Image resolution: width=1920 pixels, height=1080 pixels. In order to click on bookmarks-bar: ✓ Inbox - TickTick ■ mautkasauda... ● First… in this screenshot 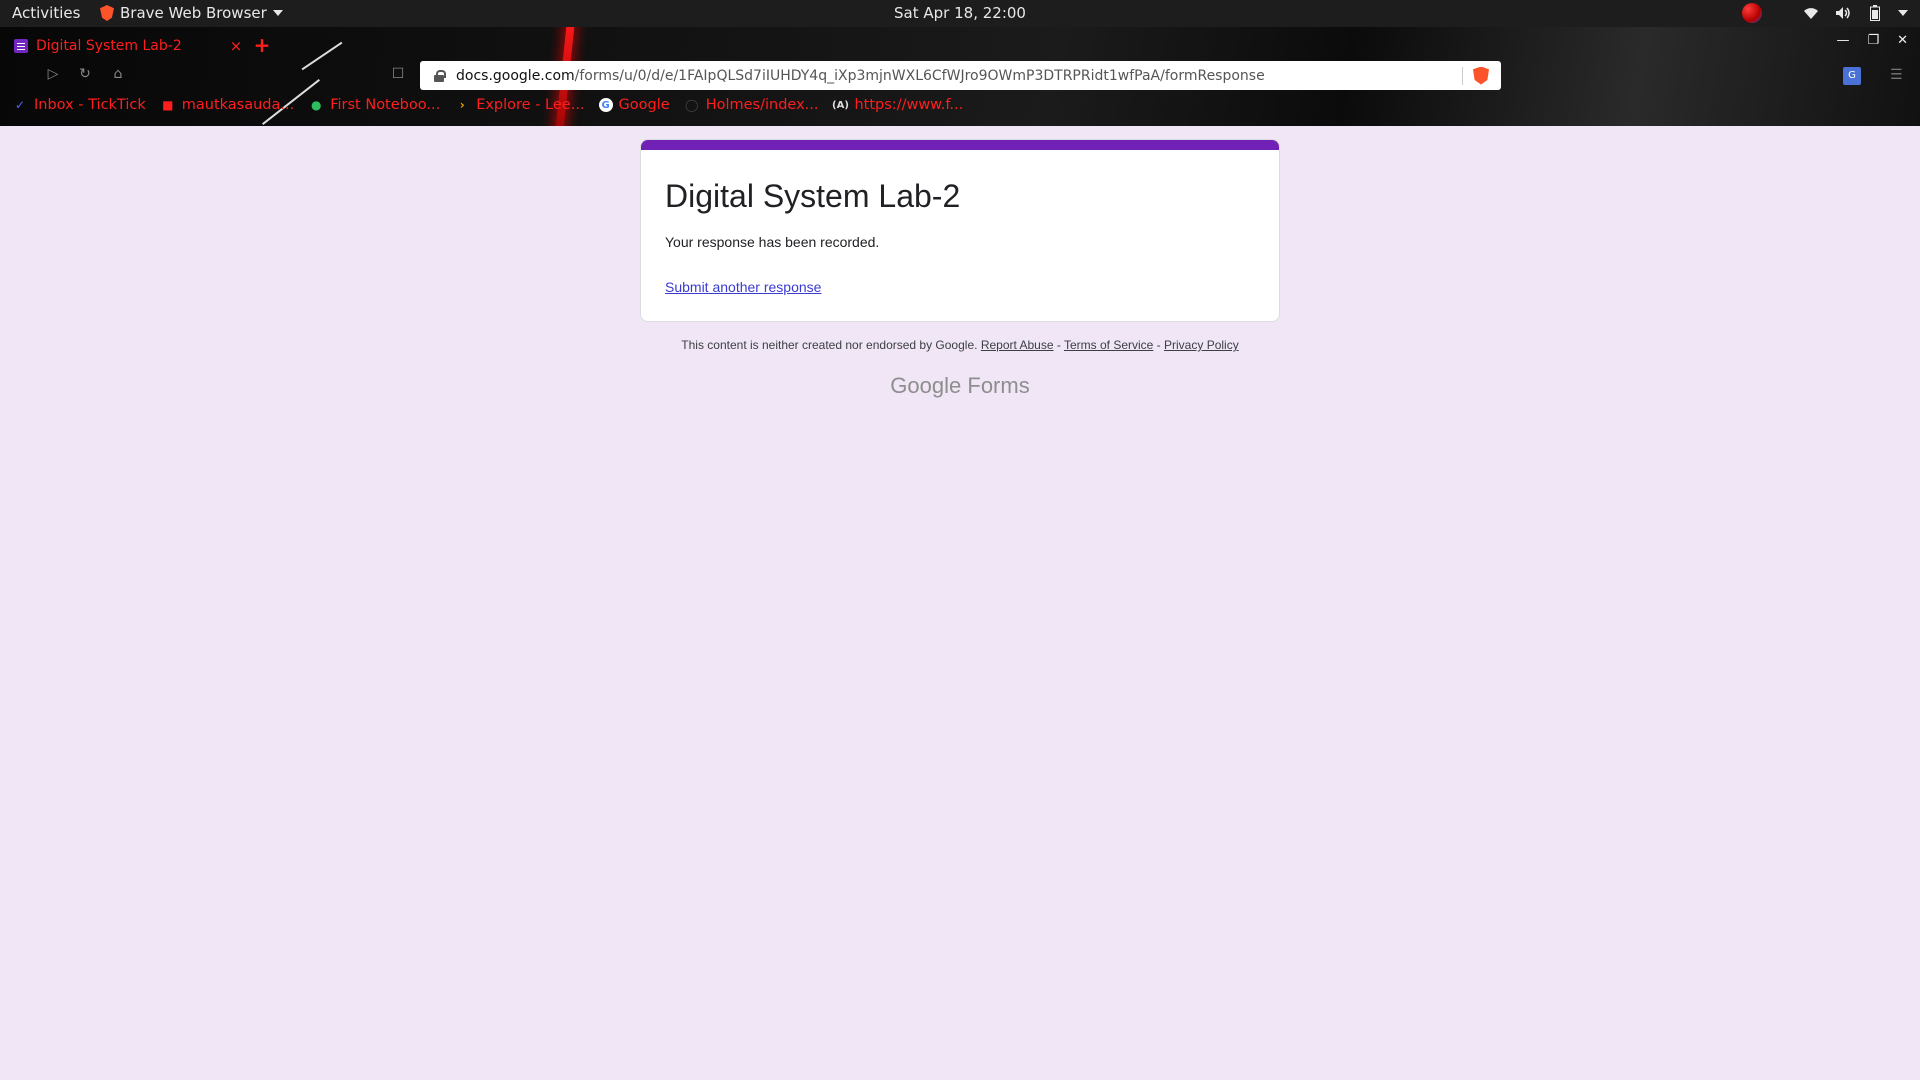, I will do `click(487, 105)`.